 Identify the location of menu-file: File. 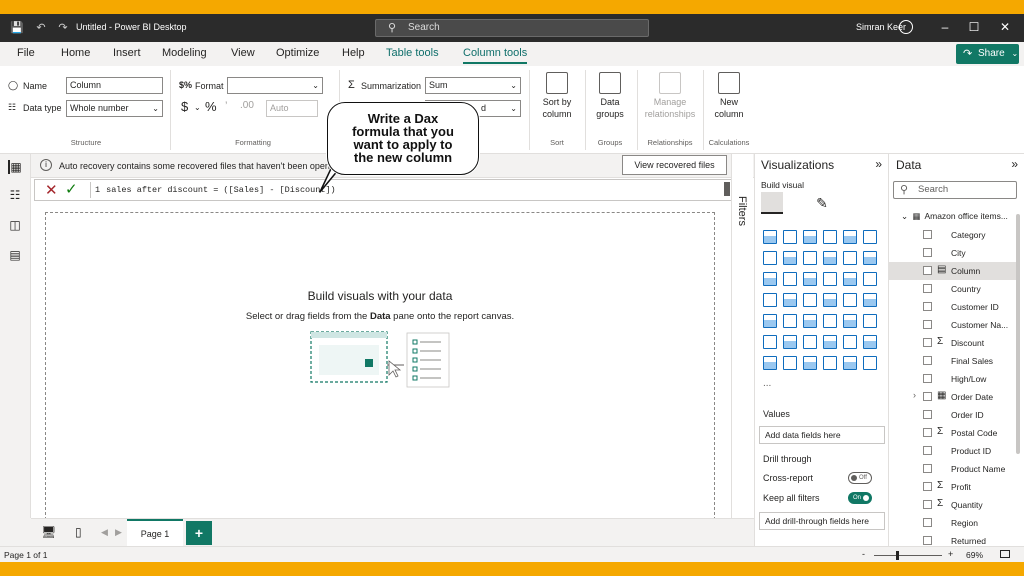
(26, 53).